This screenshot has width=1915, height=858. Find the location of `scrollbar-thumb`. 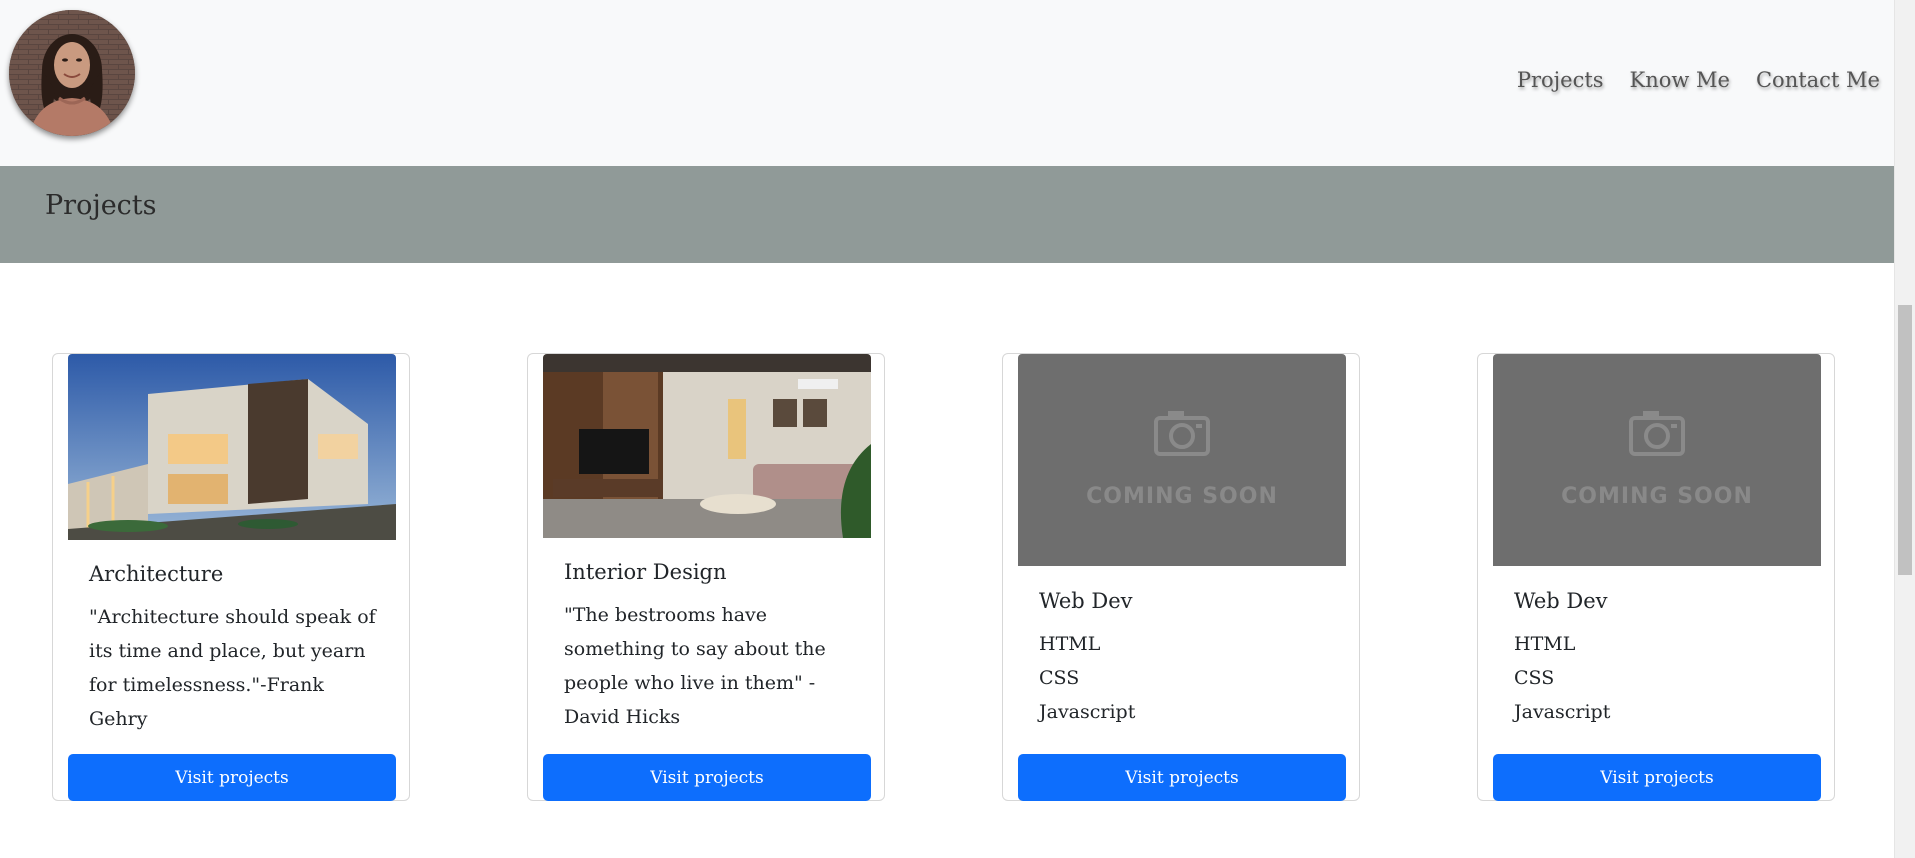

scrollbar-thumb is located at coordinates (1905, 440).